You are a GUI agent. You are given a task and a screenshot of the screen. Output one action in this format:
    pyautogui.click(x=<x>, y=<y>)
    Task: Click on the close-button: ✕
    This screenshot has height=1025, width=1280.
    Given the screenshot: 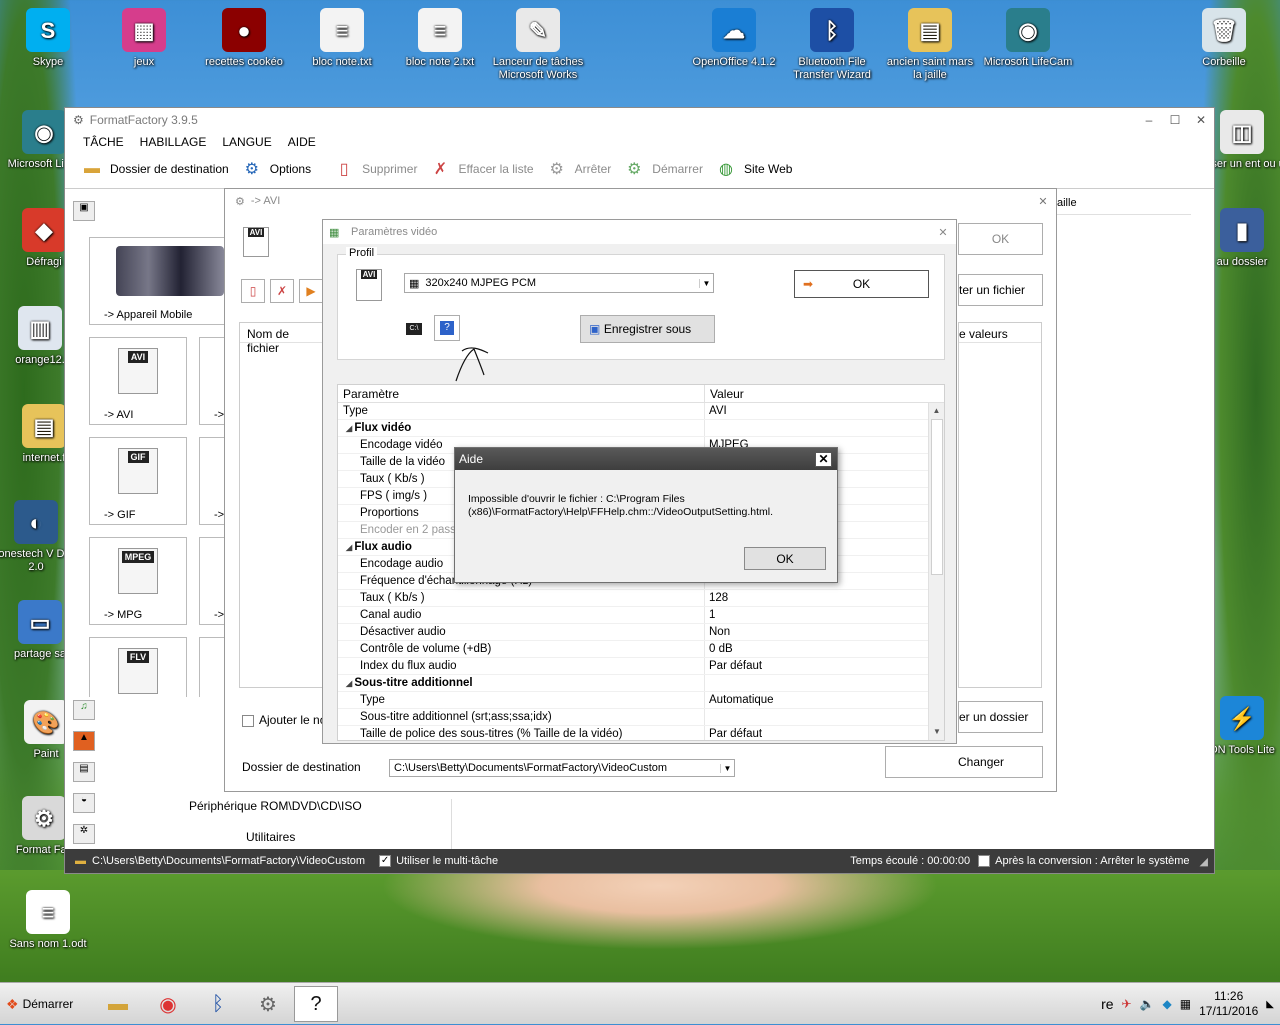 What is the action you would take?
    pyautogui.click(x=1201, y=120)
    